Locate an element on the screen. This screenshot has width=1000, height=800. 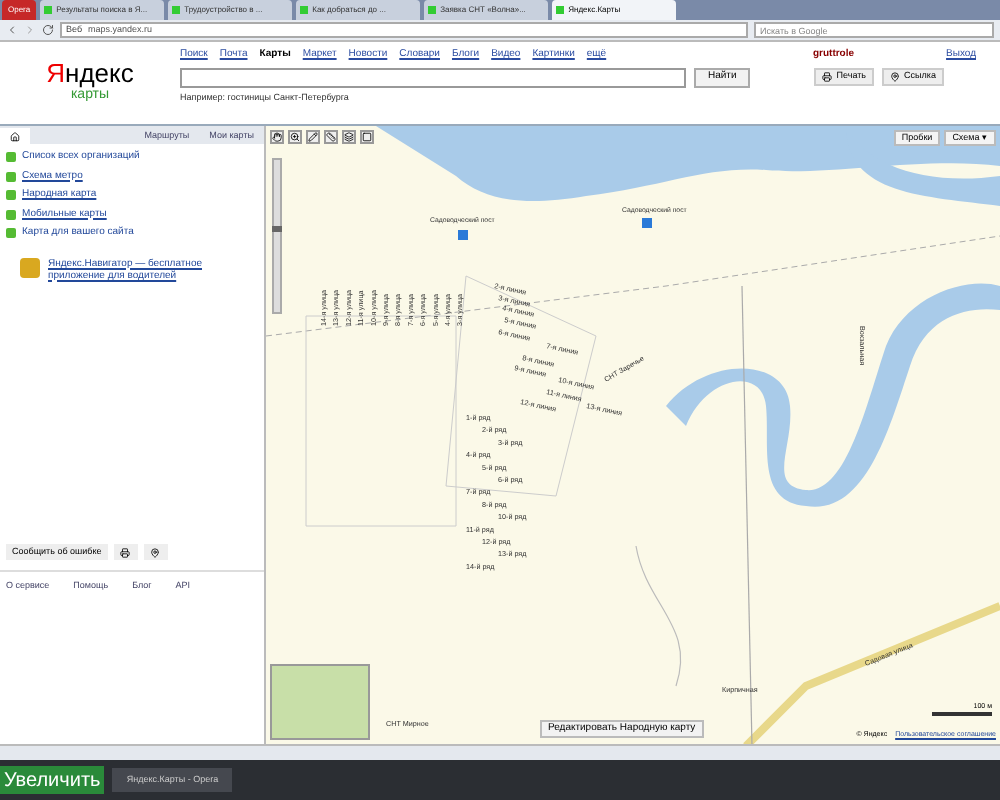
scale-bar is located at coordinates (962, 714).